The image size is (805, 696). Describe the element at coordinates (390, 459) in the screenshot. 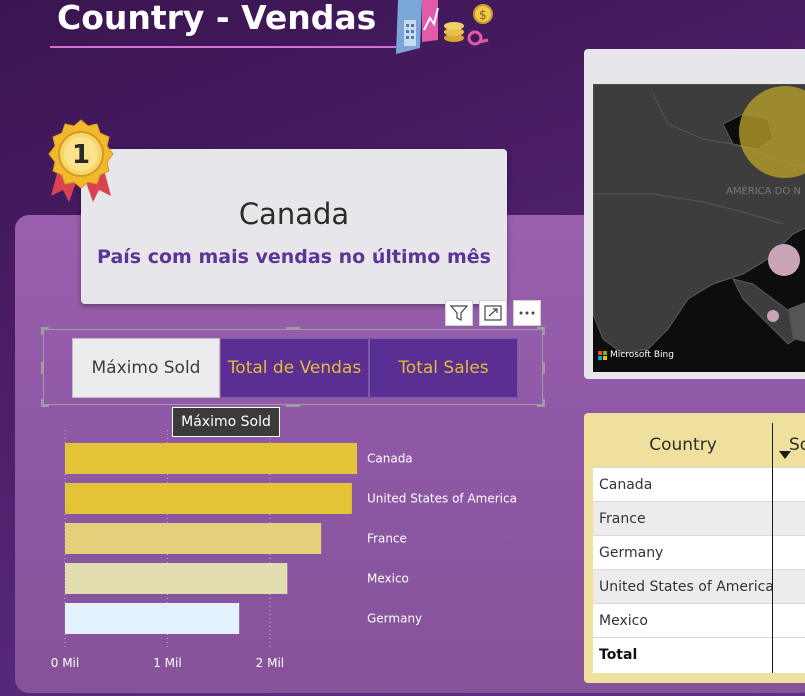

I see `category-label: Canada` at that location.